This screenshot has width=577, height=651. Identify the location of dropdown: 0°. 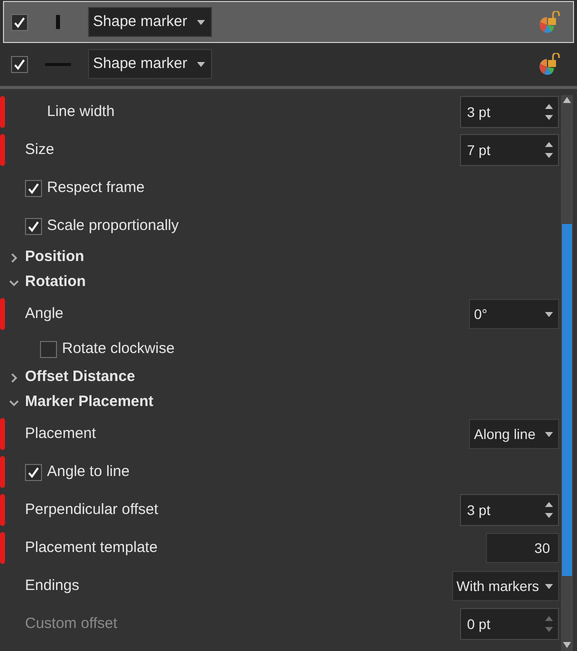
(514, 314).